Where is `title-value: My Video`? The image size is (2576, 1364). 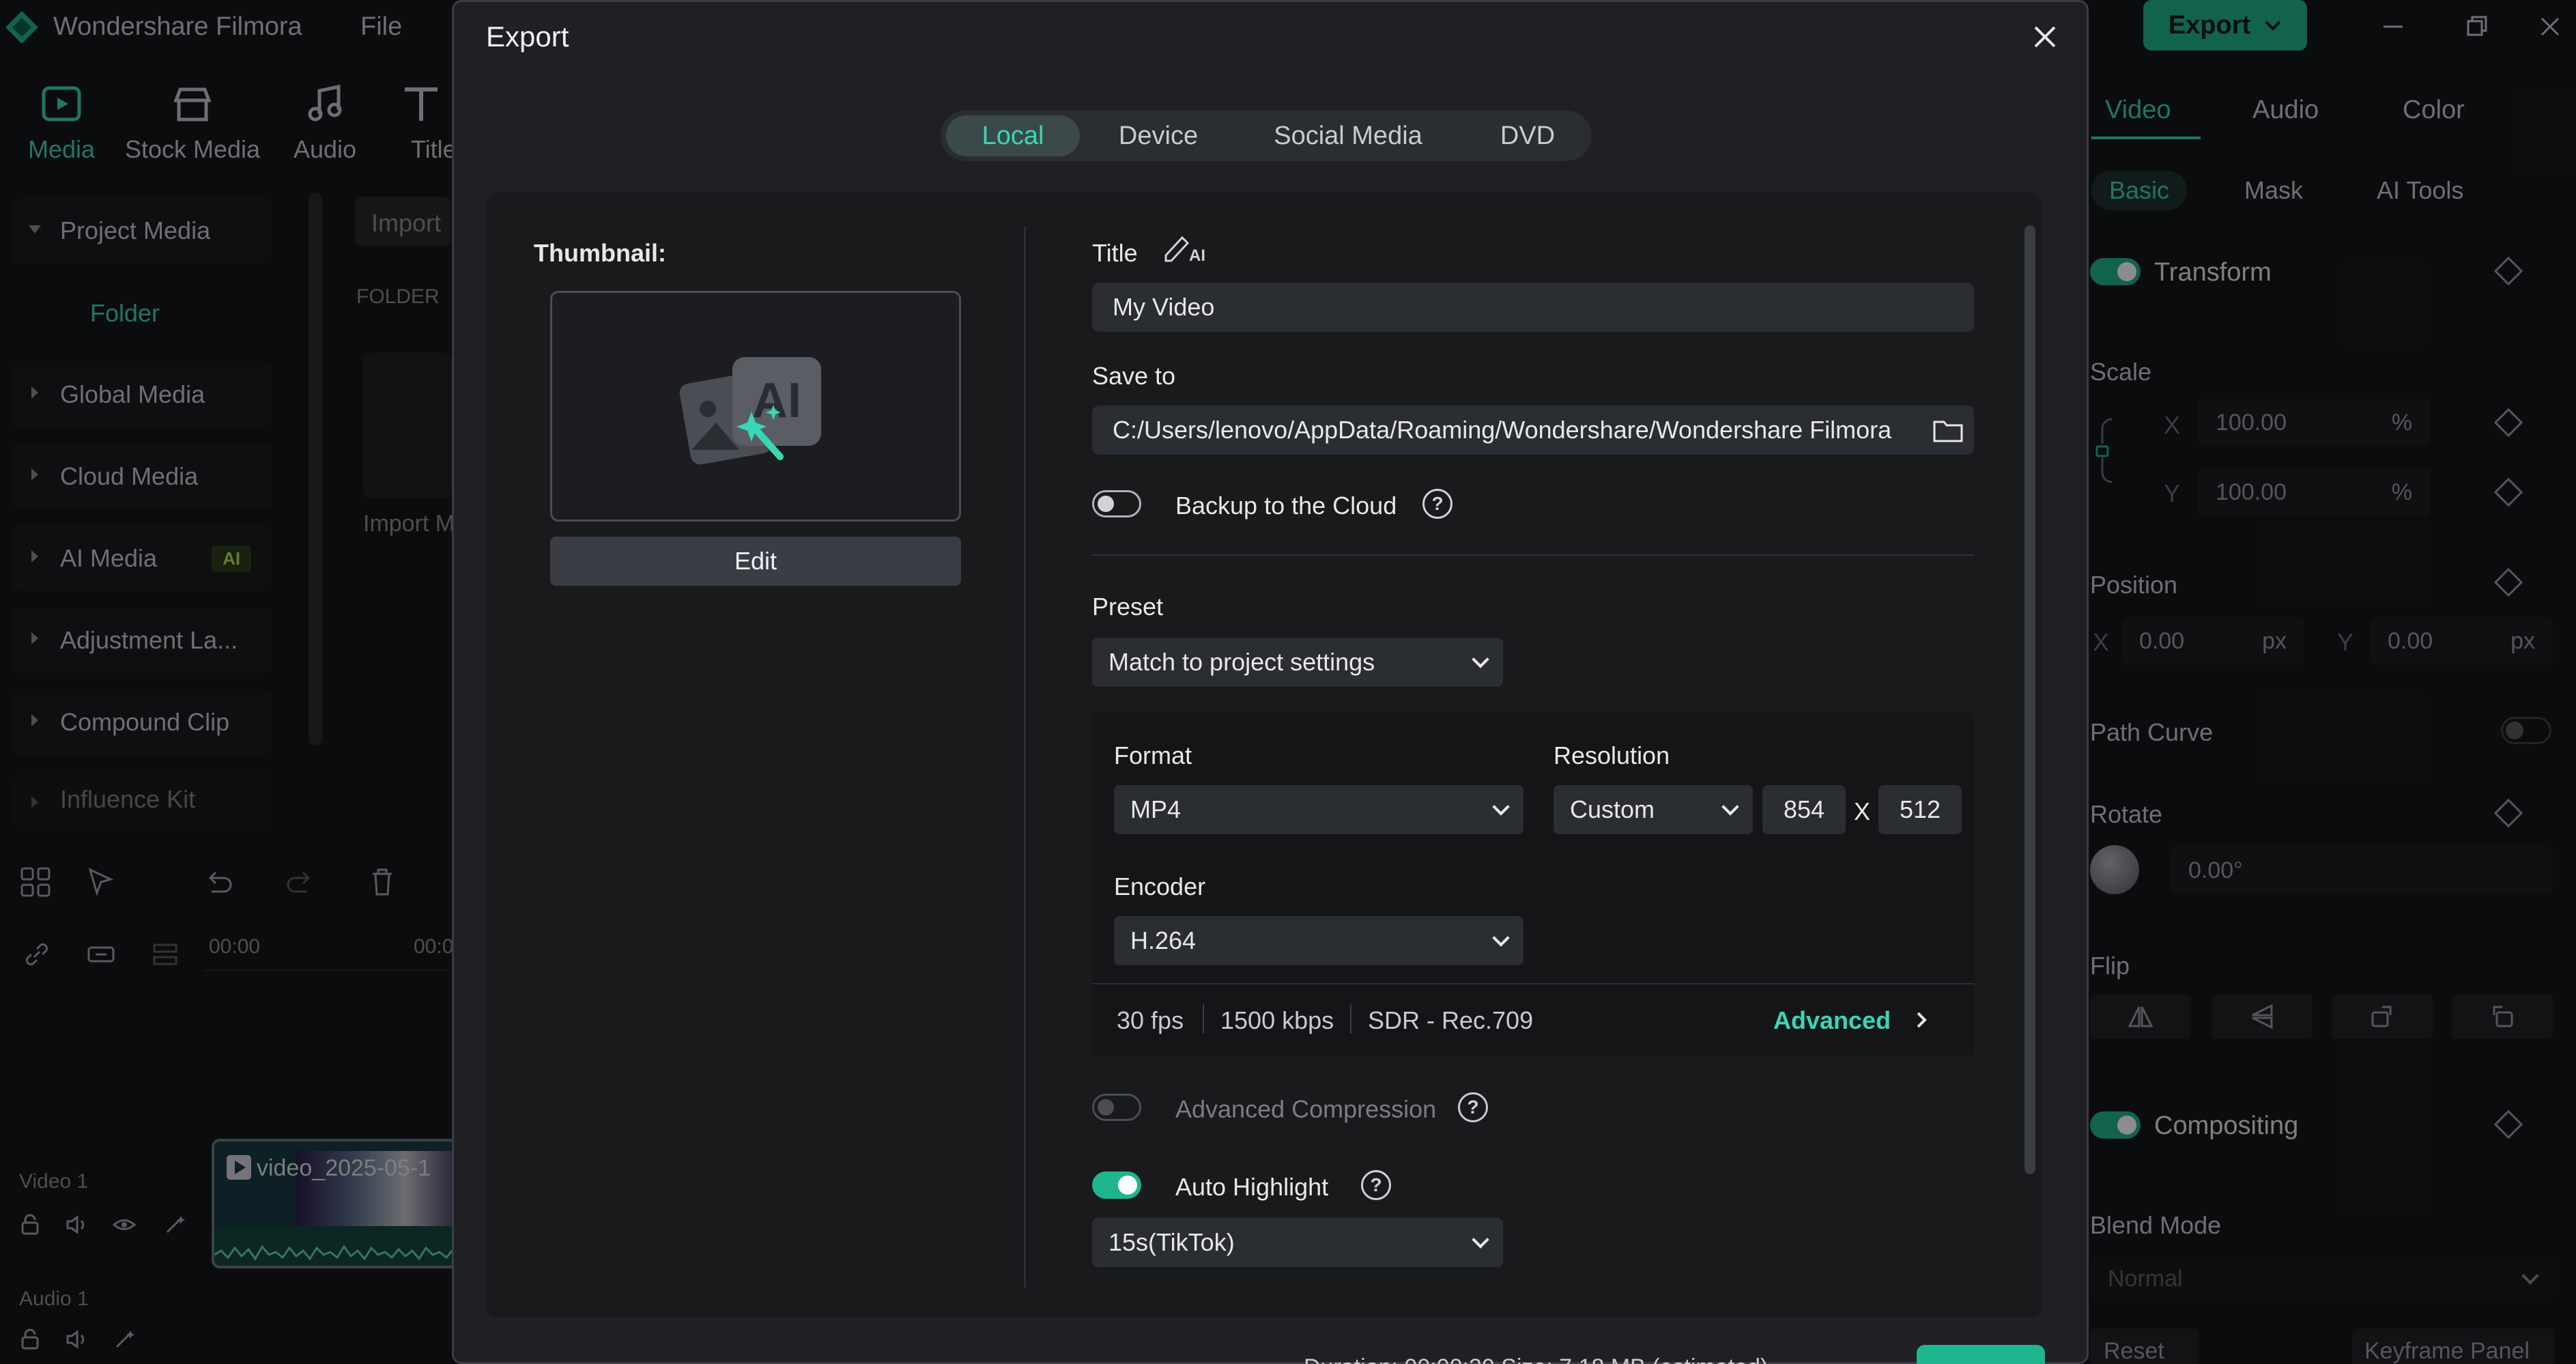
title-value: My Video is located at coordinates (1164, 307).